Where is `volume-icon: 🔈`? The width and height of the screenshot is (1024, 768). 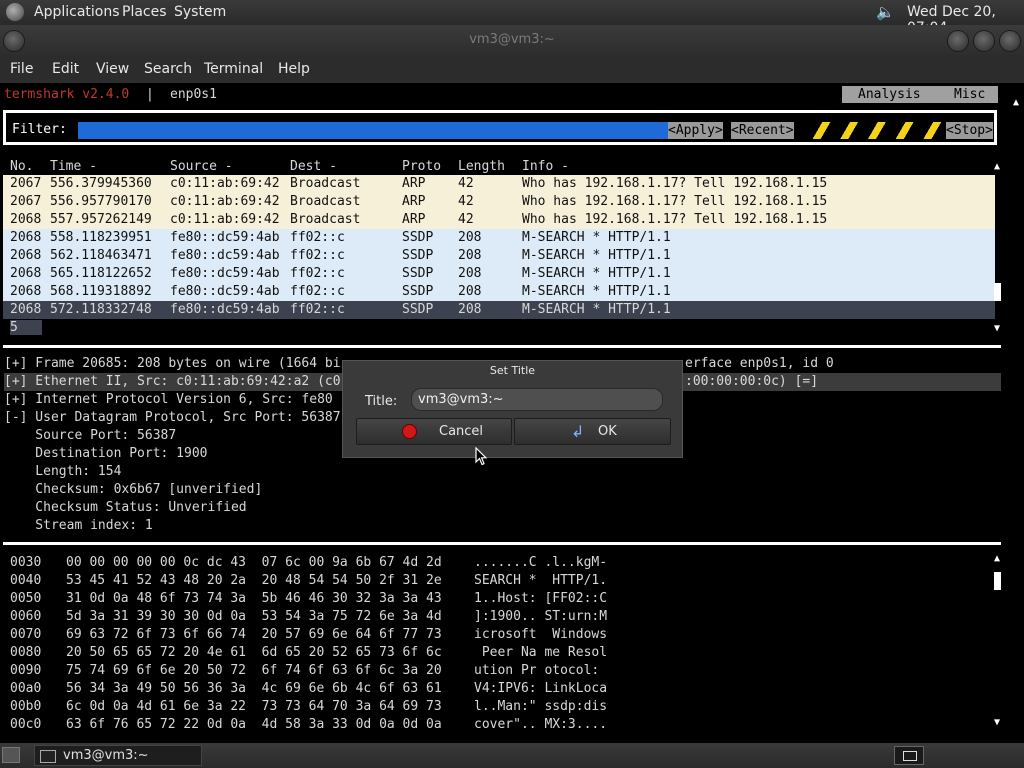
volume-icon: 🔈 is located at coordinates (886, 12).